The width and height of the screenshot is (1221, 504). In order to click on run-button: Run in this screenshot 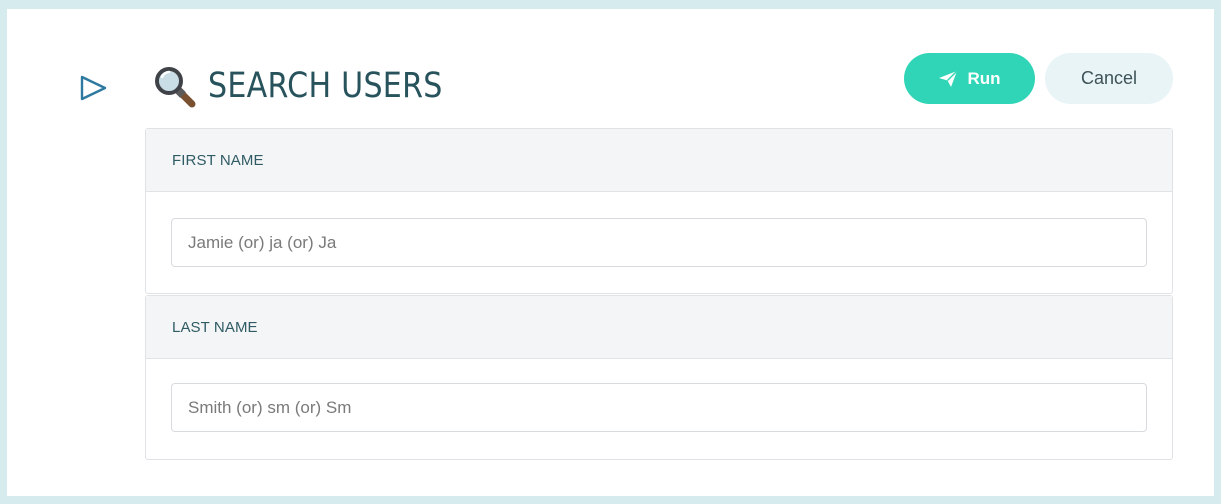, I will do `click(969, 78)`.